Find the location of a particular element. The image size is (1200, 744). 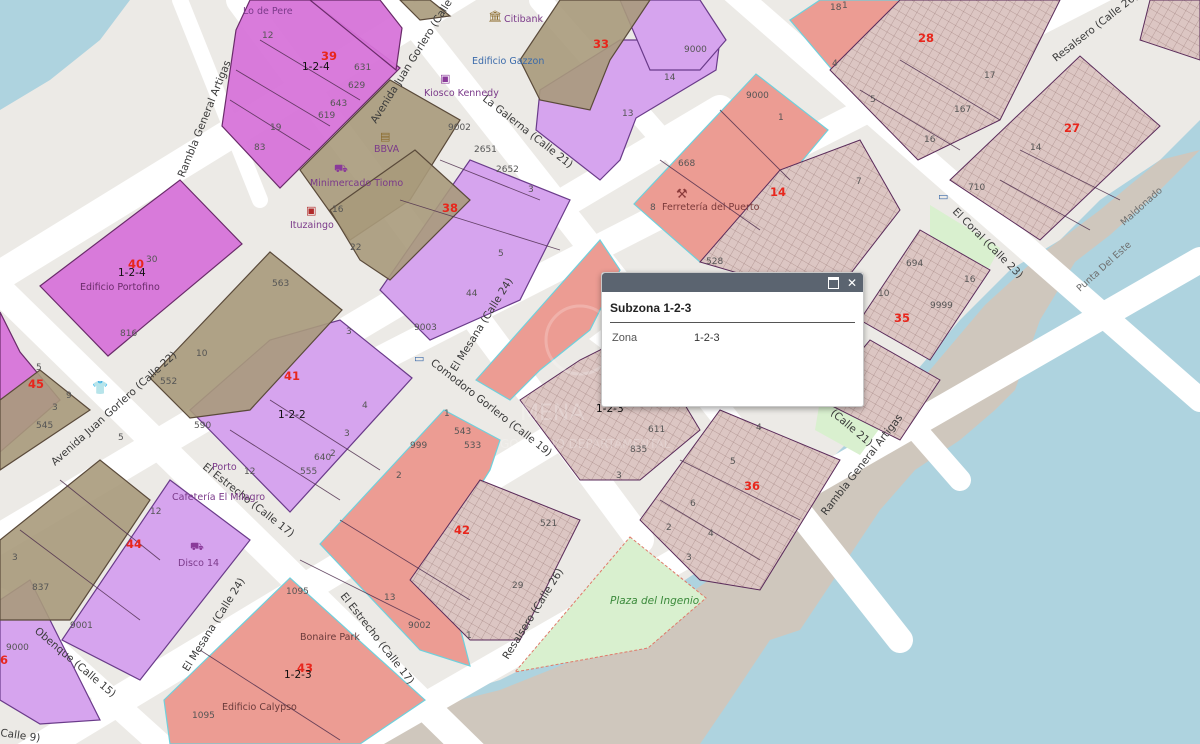

close-icon: ✕ is located at coordinates (852, 283).